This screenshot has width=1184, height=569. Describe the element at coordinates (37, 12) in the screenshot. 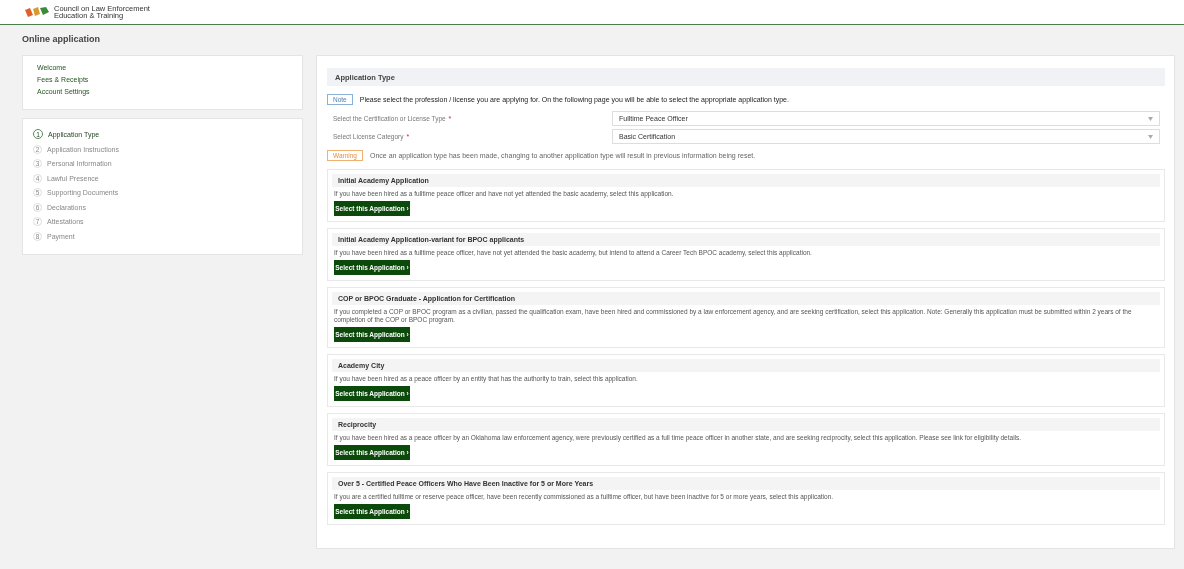

I see `logo-icon` at that location.